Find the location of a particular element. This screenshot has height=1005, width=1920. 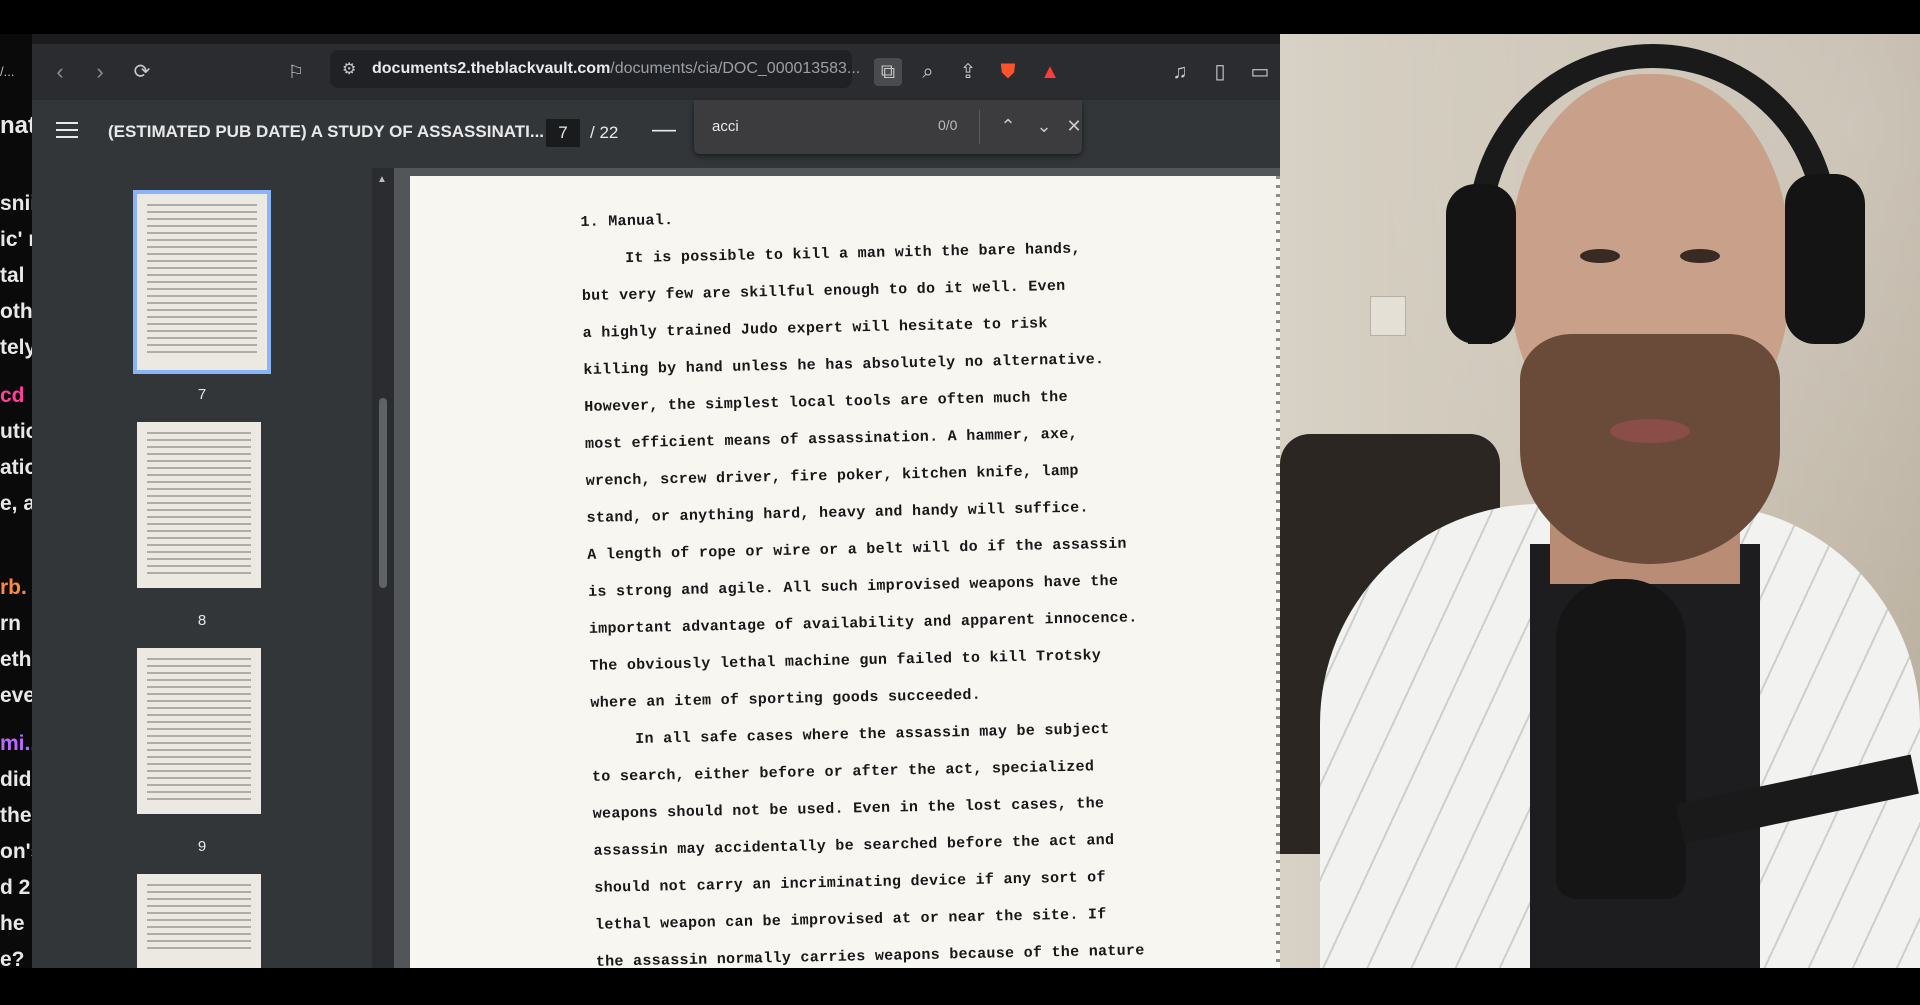

microphone is located at coordinates (1621, 739).